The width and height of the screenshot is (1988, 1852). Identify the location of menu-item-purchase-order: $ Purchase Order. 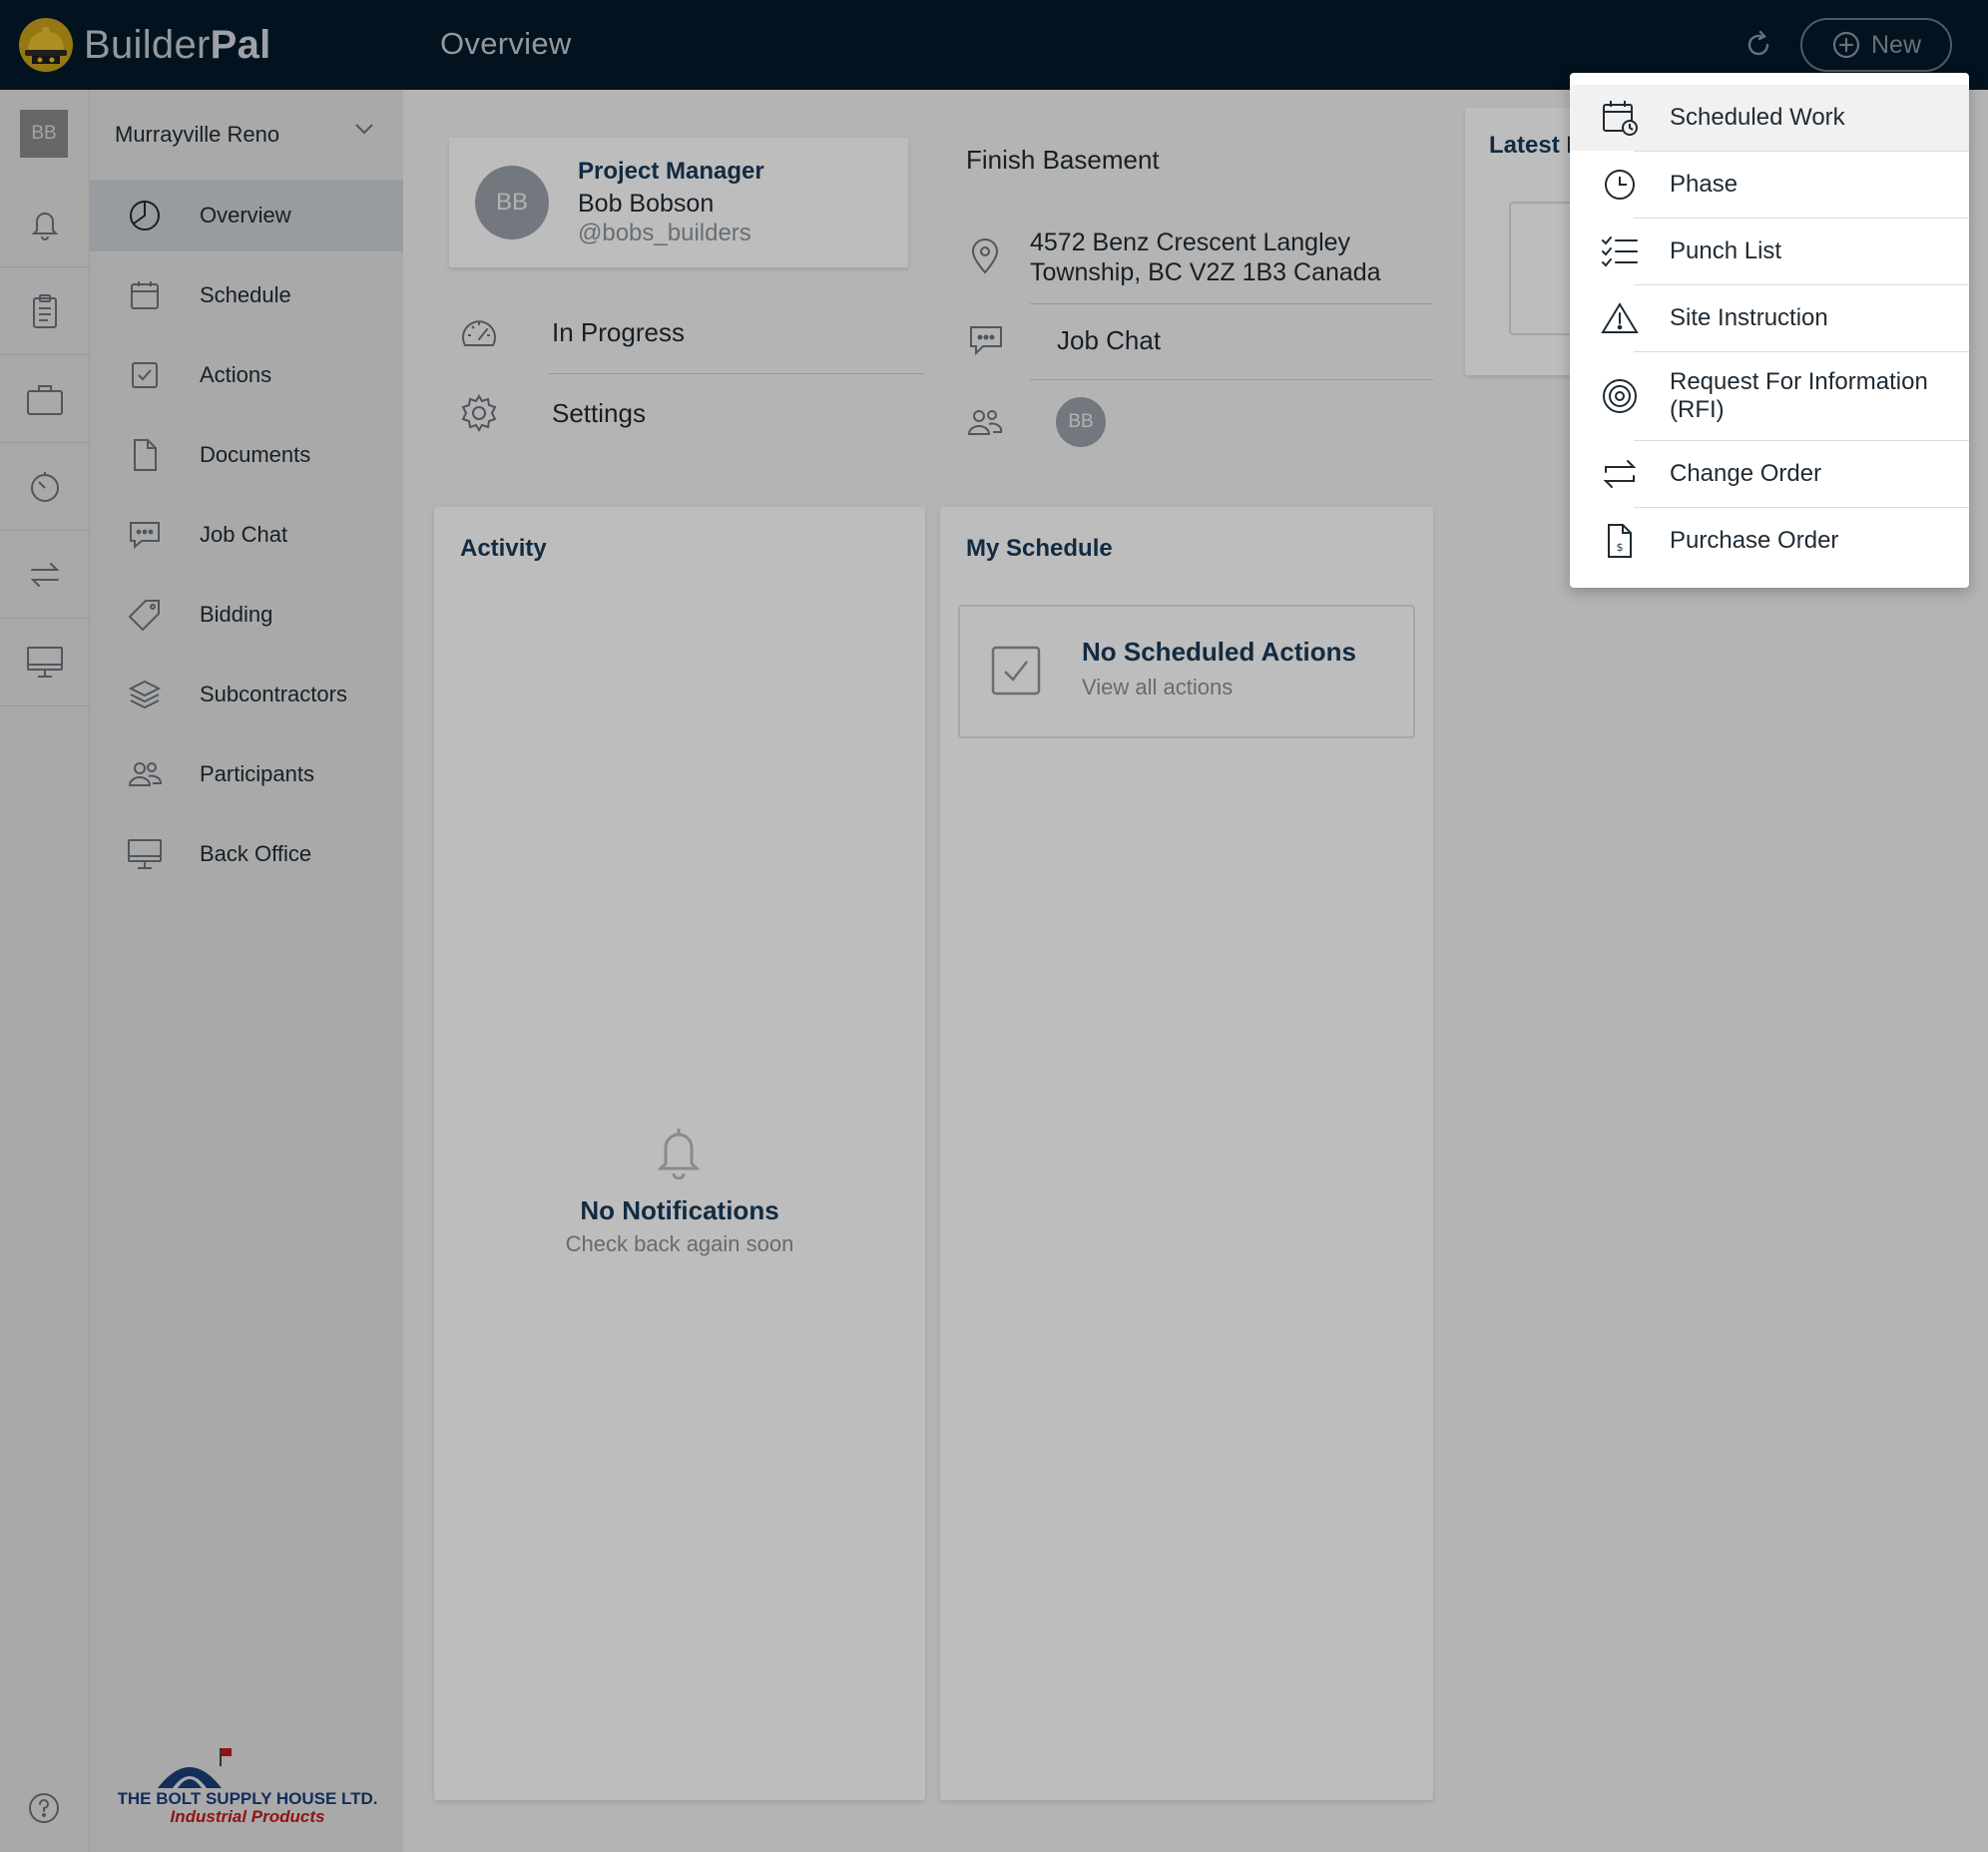
(1769, 541).